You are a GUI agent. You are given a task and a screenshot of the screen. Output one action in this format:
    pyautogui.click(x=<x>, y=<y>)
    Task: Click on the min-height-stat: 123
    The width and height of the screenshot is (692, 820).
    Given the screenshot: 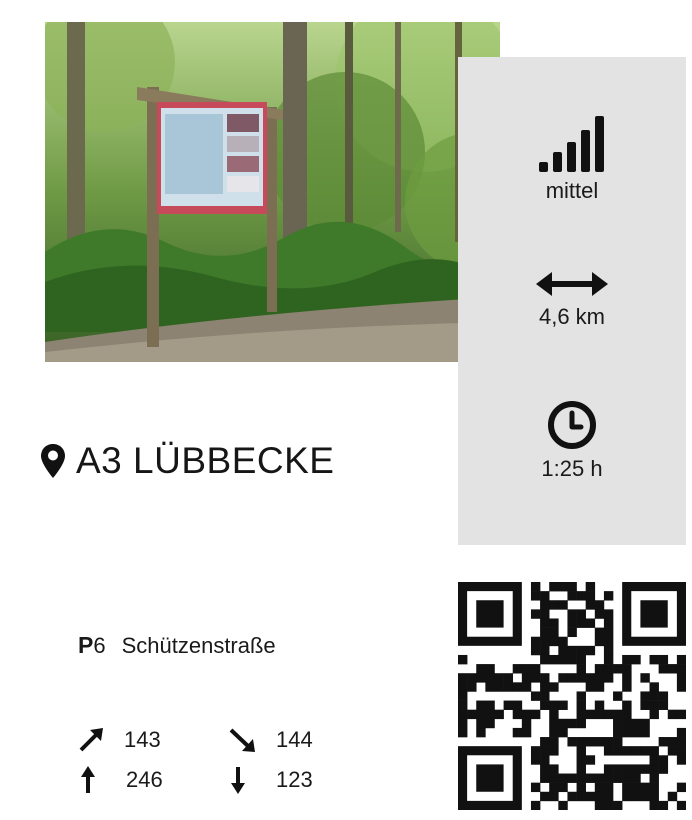 What is the action you would take?
    pyautogui.click(x=271, y=780)
    